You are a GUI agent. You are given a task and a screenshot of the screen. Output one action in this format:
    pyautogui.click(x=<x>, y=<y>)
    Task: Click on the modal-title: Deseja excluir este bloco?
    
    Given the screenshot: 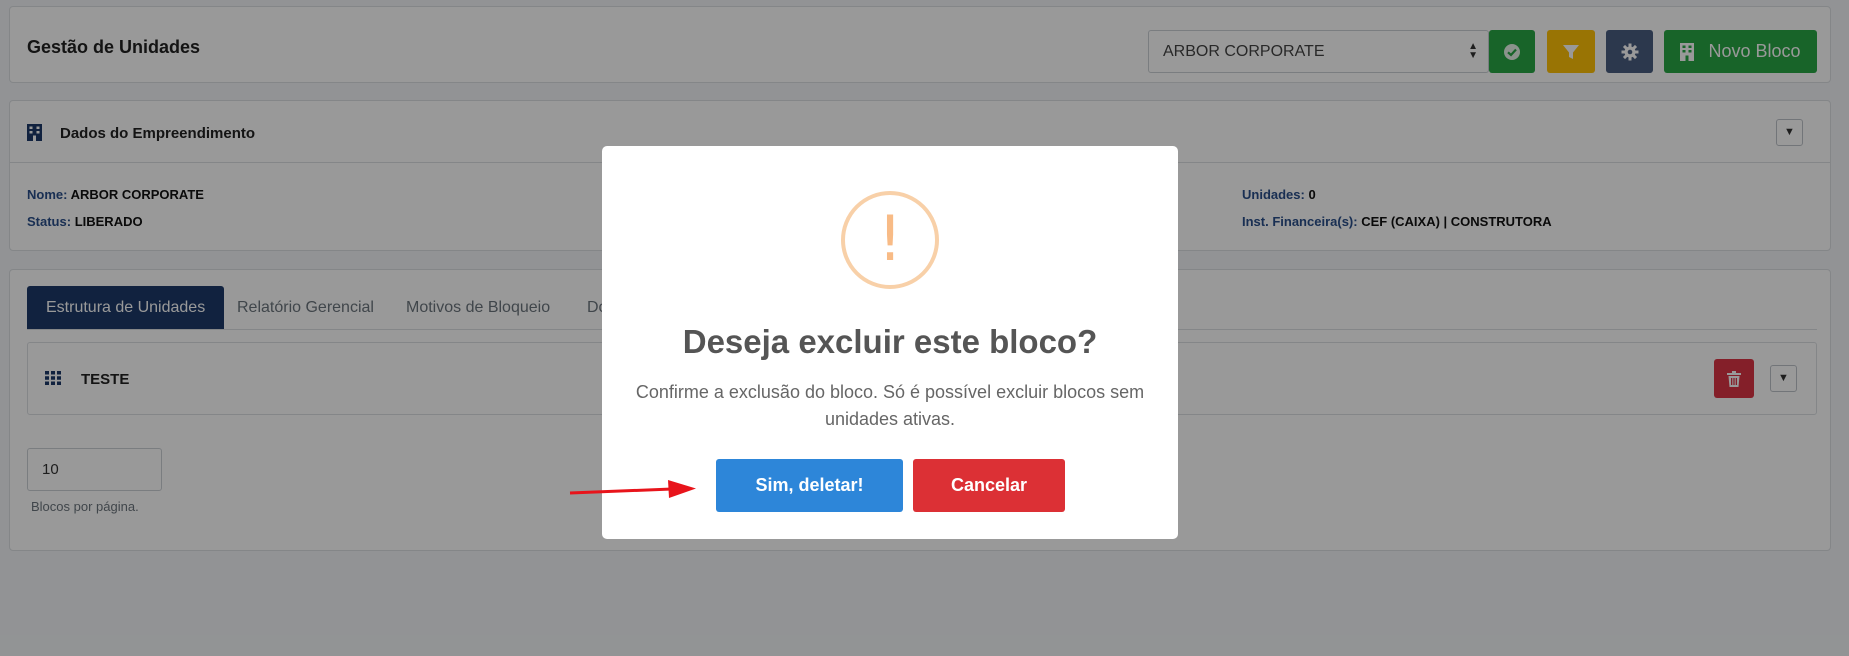 What is the action you would take?
    pyautogui.click(x=890, y=341)
    